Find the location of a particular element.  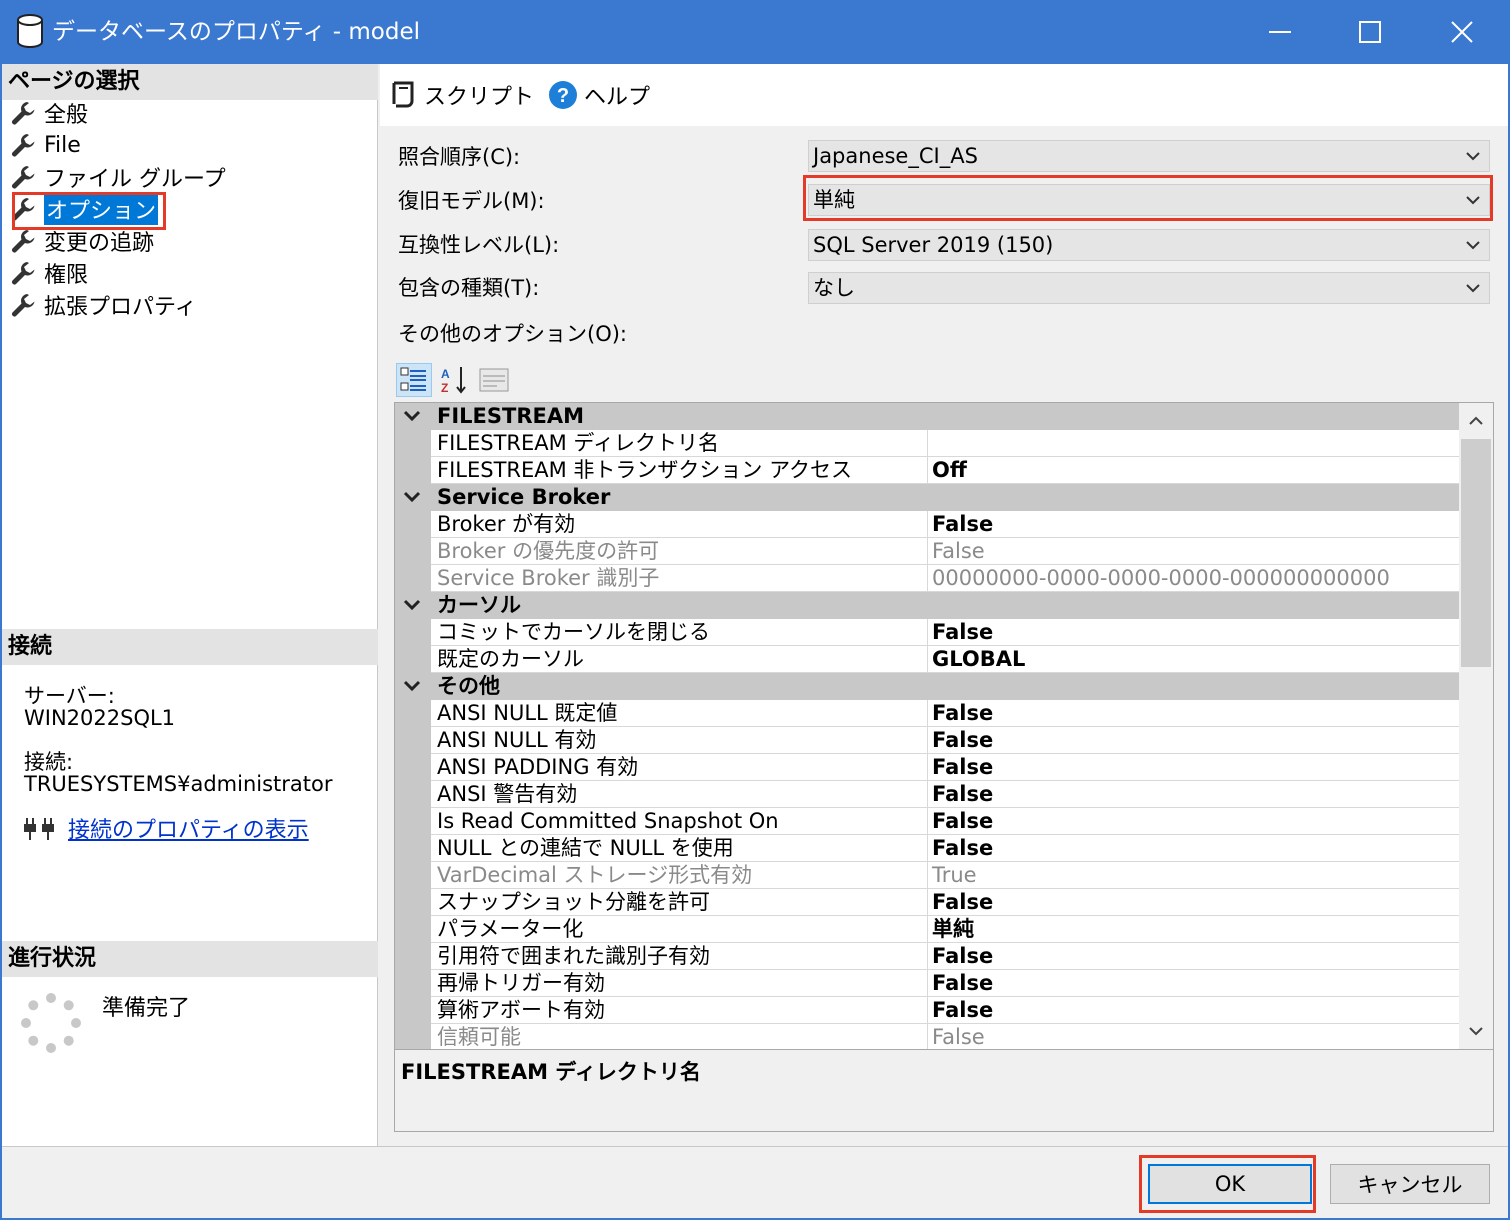

property-row: Broker が有効 False is located at coordinates (927, 524).